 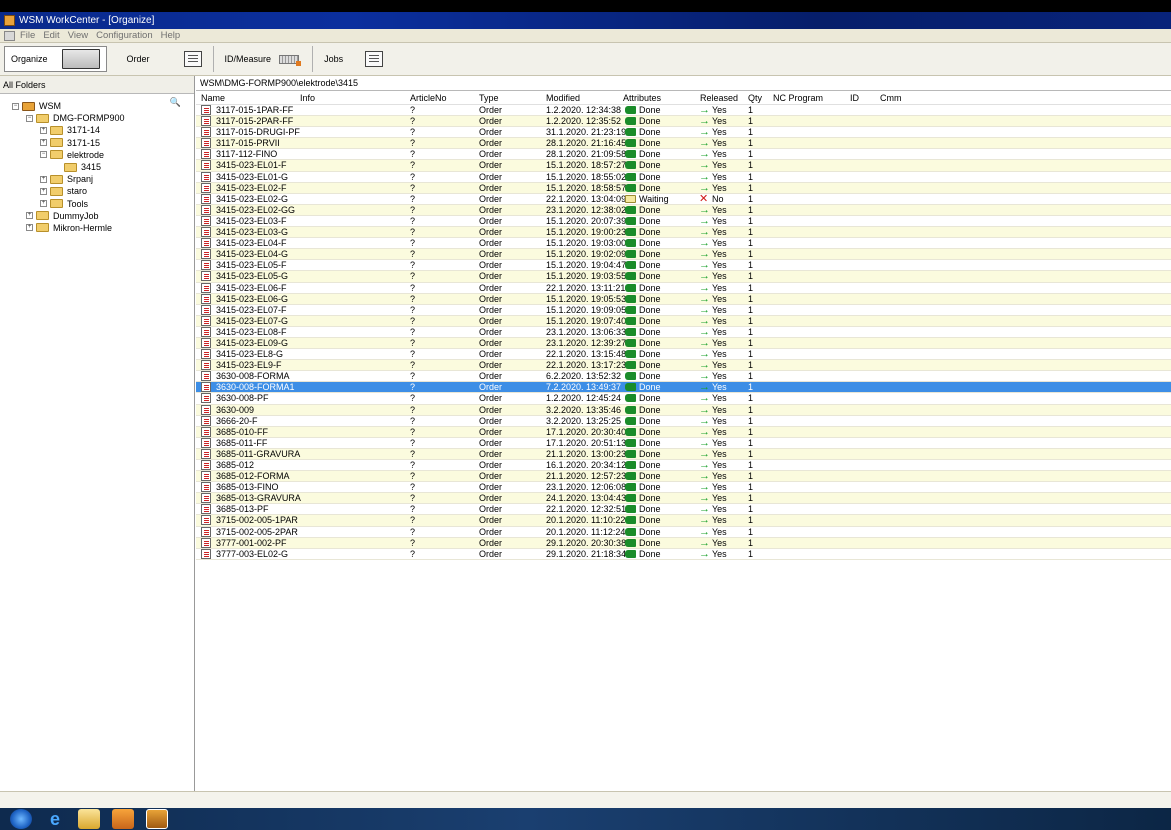 I want to click on menu-help: Help, so click(x=171, y=35).